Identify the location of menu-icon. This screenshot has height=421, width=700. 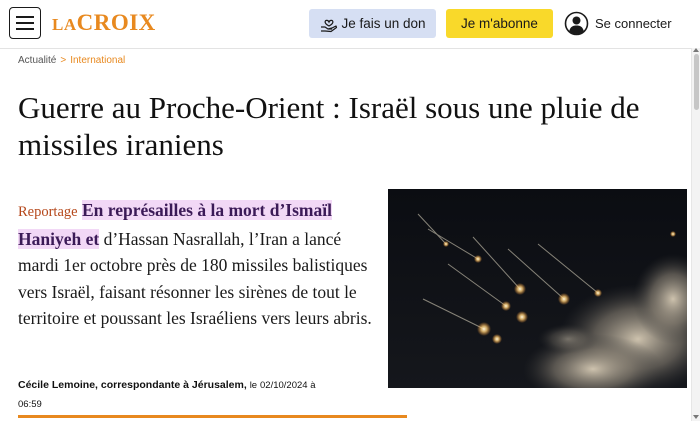
(25, 17).